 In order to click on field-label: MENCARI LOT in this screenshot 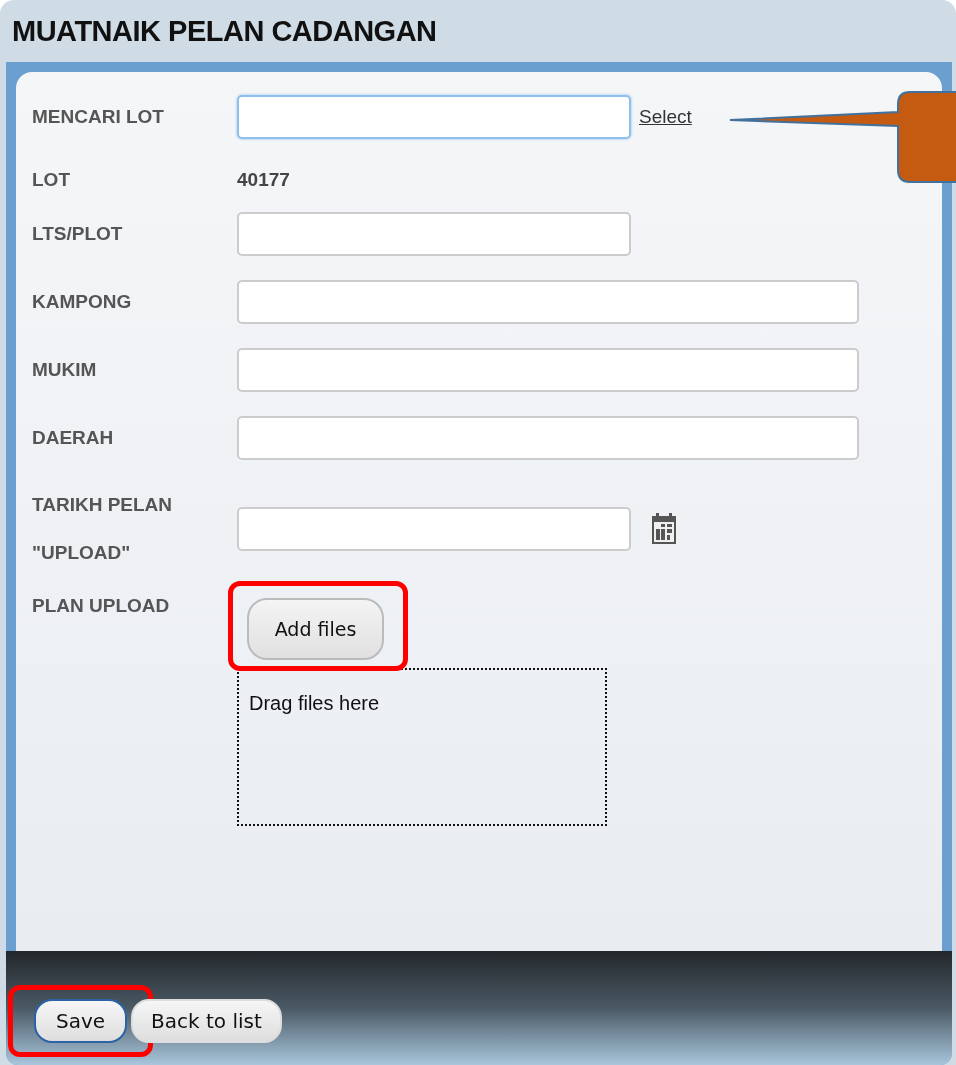, I will do `click(98, 117)`.